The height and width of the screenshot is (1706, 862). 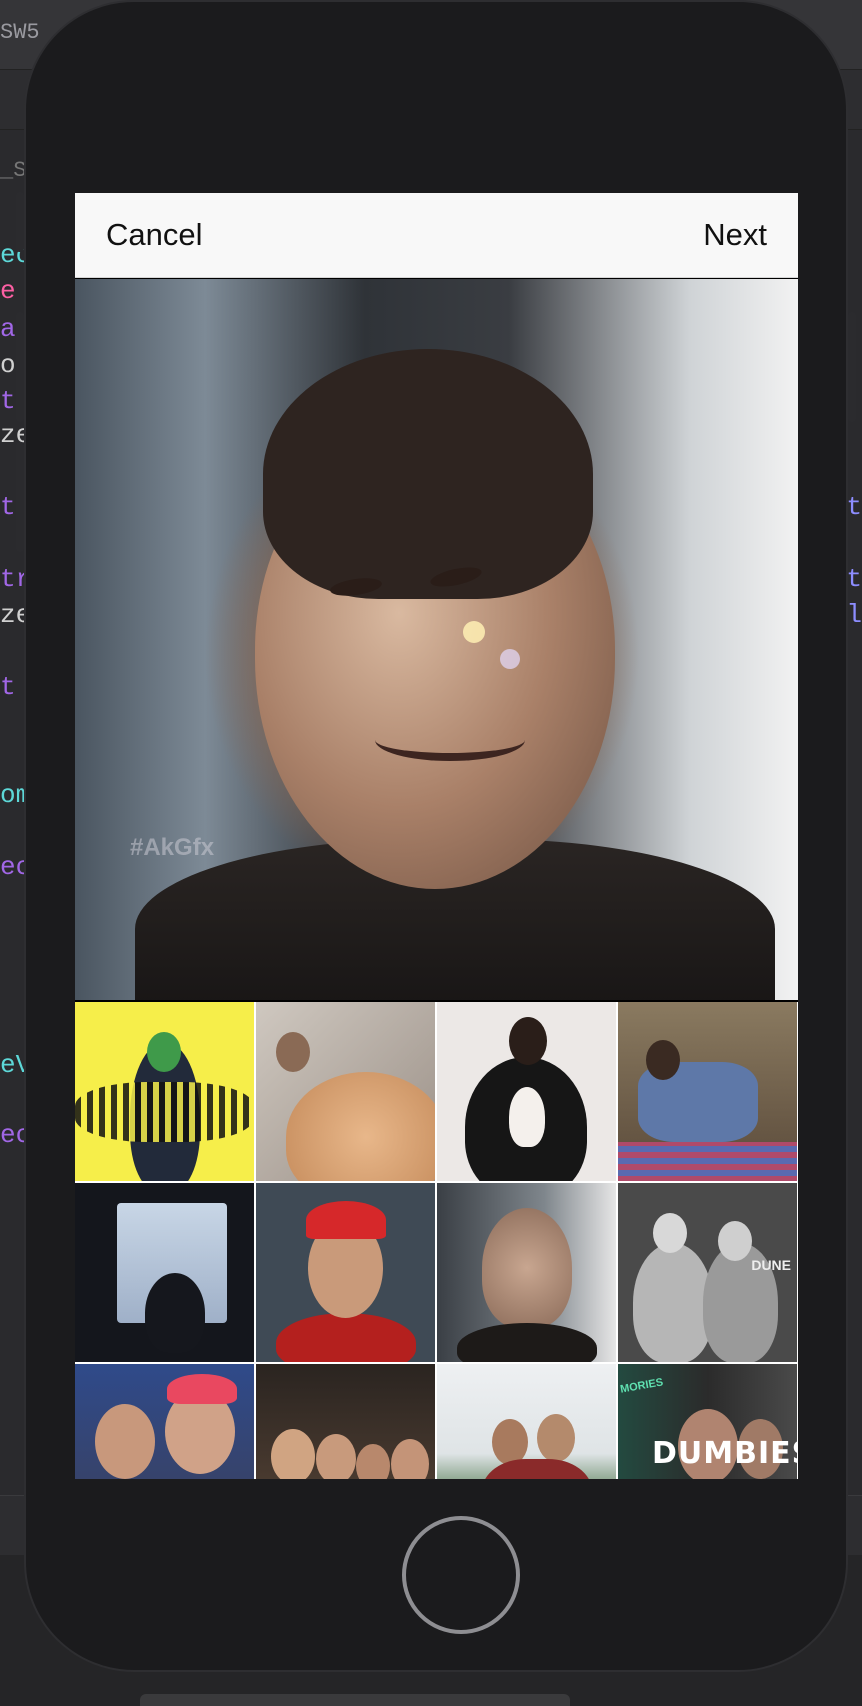 What do you see at coordinates (20, 222) in the screenshot?
I see `mute-switch` at bounding box center [20, 222].